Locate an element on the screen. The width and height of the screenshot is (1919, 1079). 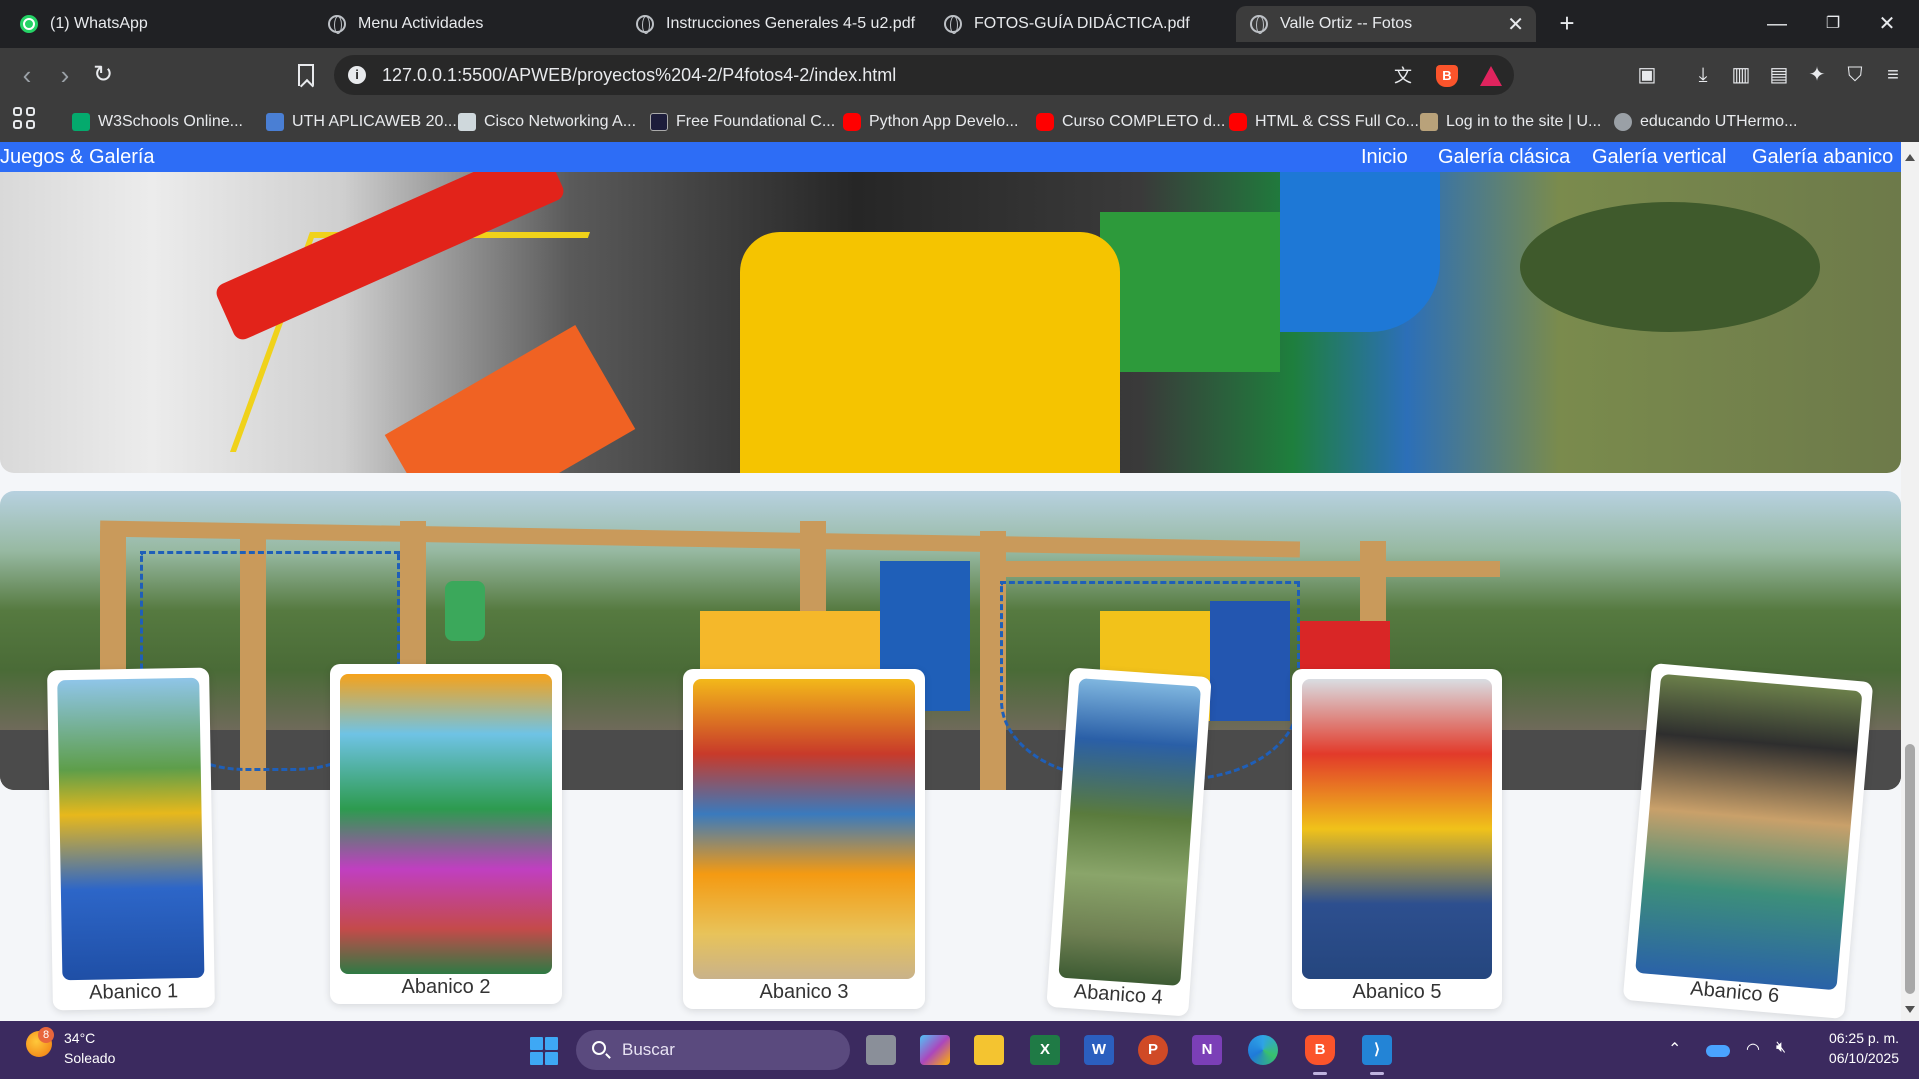
clock-date: 06/10/2025 is located at coordinates (1857, 1058).